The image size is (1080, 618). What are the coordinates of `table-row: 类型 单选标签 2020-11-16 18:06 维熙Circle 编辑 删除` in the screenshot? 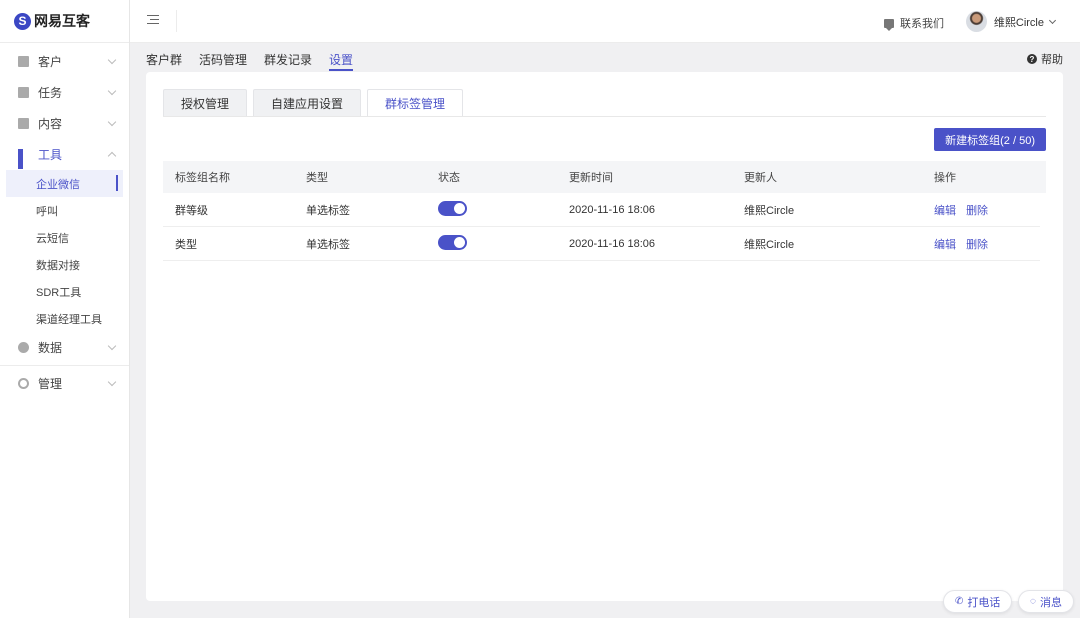 It's located at (601, 244).